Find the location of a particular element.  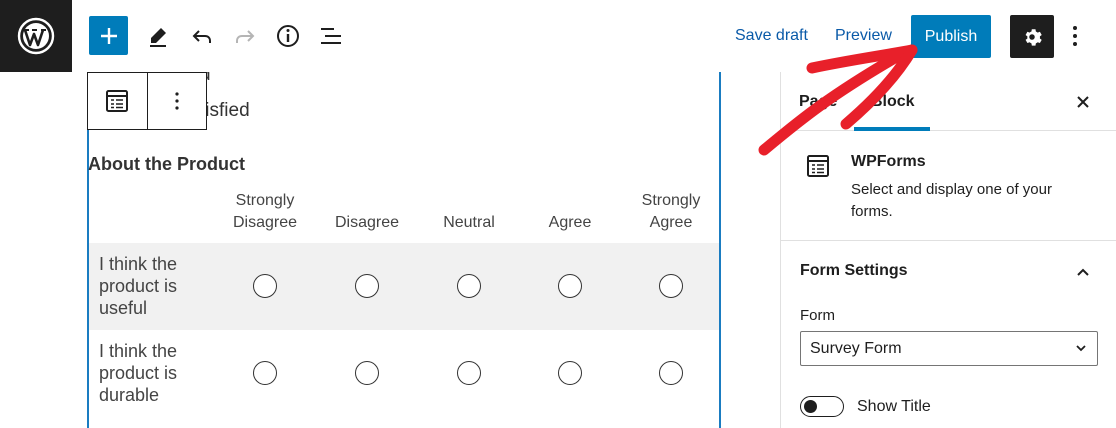

likert-column-header: Neutral is located at coordinates (469, 222).